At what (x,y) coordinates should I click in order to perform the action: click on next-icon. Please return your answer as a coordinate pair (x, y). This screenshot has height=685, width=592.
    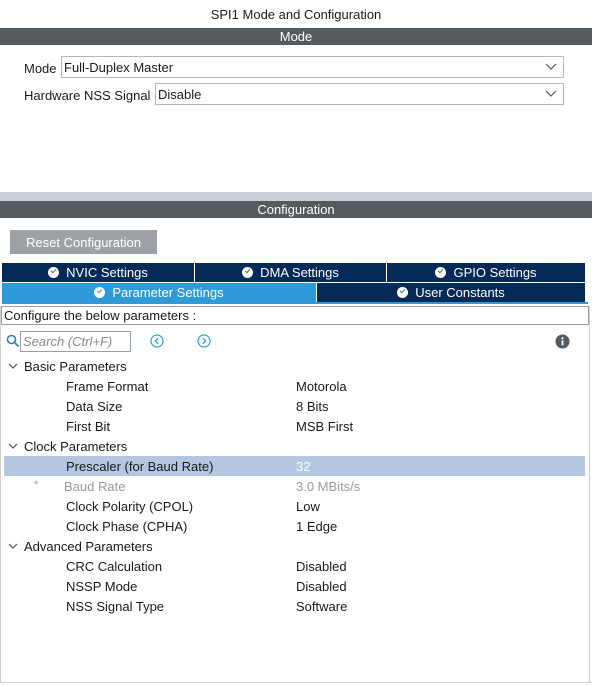
    Looking at the image, I should click on (204, 341).